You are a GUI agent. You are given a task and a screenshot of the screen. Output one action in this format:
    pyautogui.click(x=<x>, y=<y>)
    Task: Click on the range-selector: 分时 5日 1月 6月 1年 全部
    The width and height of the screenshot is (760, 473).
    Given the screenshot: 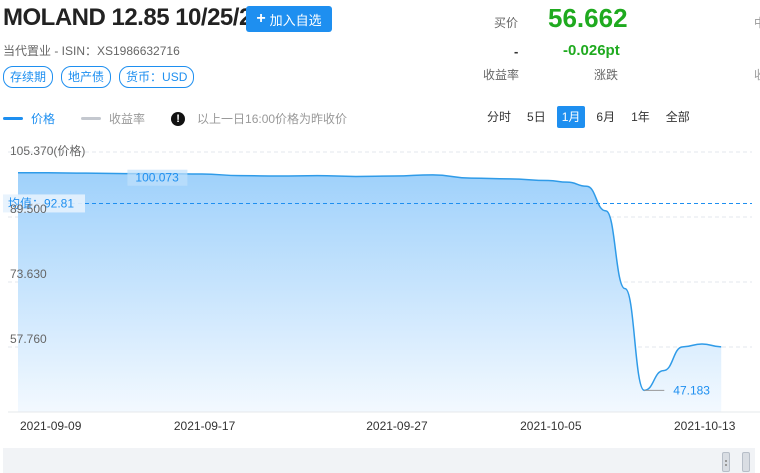 What is the action you would take?
    pyautogui.click(x=588, y=117)
    